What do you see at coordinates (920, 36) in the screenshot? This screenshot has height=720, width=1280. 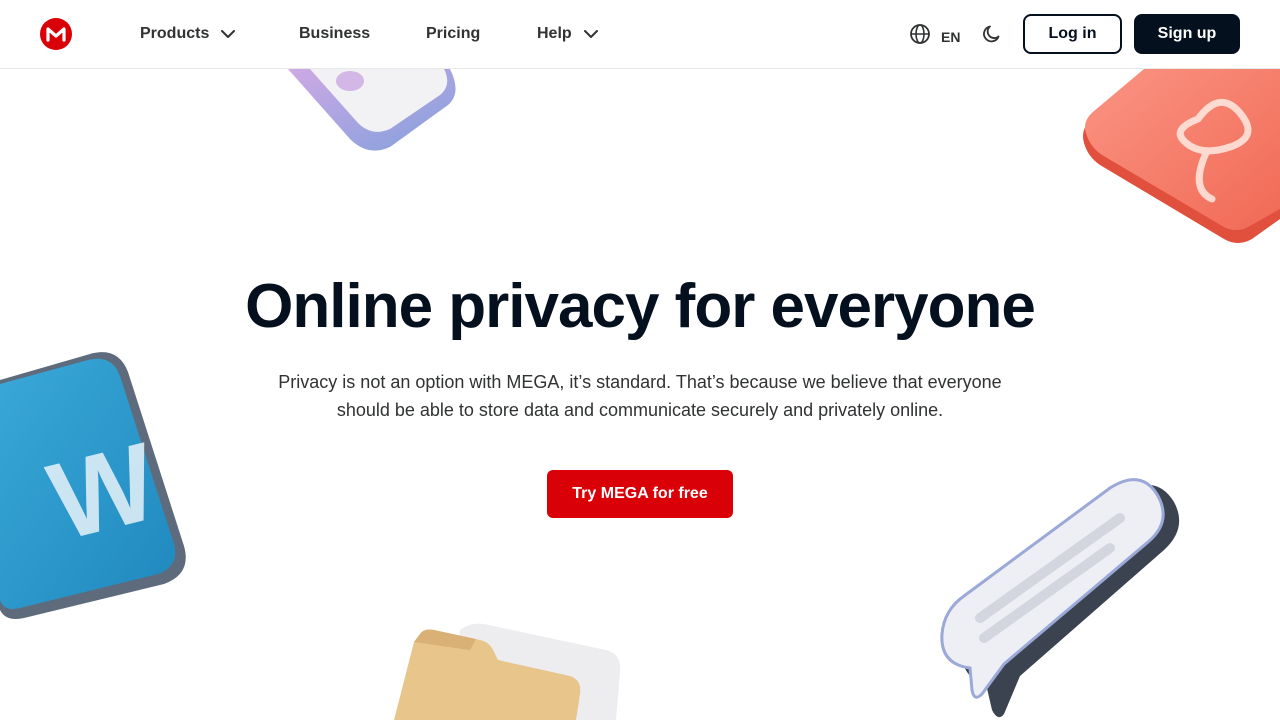 I see `globe-icon` at bounding box center [920, 36].